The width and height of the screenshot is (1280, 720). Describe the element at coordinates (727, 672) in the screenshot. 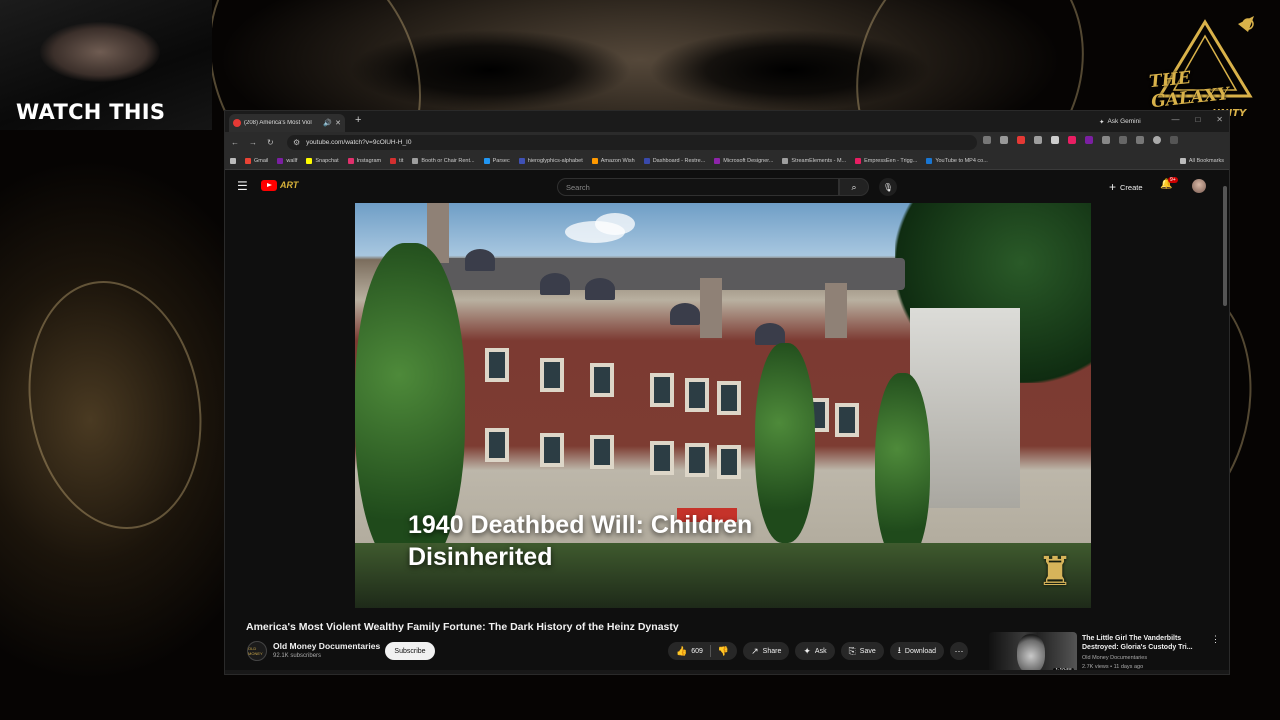

I see `bottom-edge` at that location.